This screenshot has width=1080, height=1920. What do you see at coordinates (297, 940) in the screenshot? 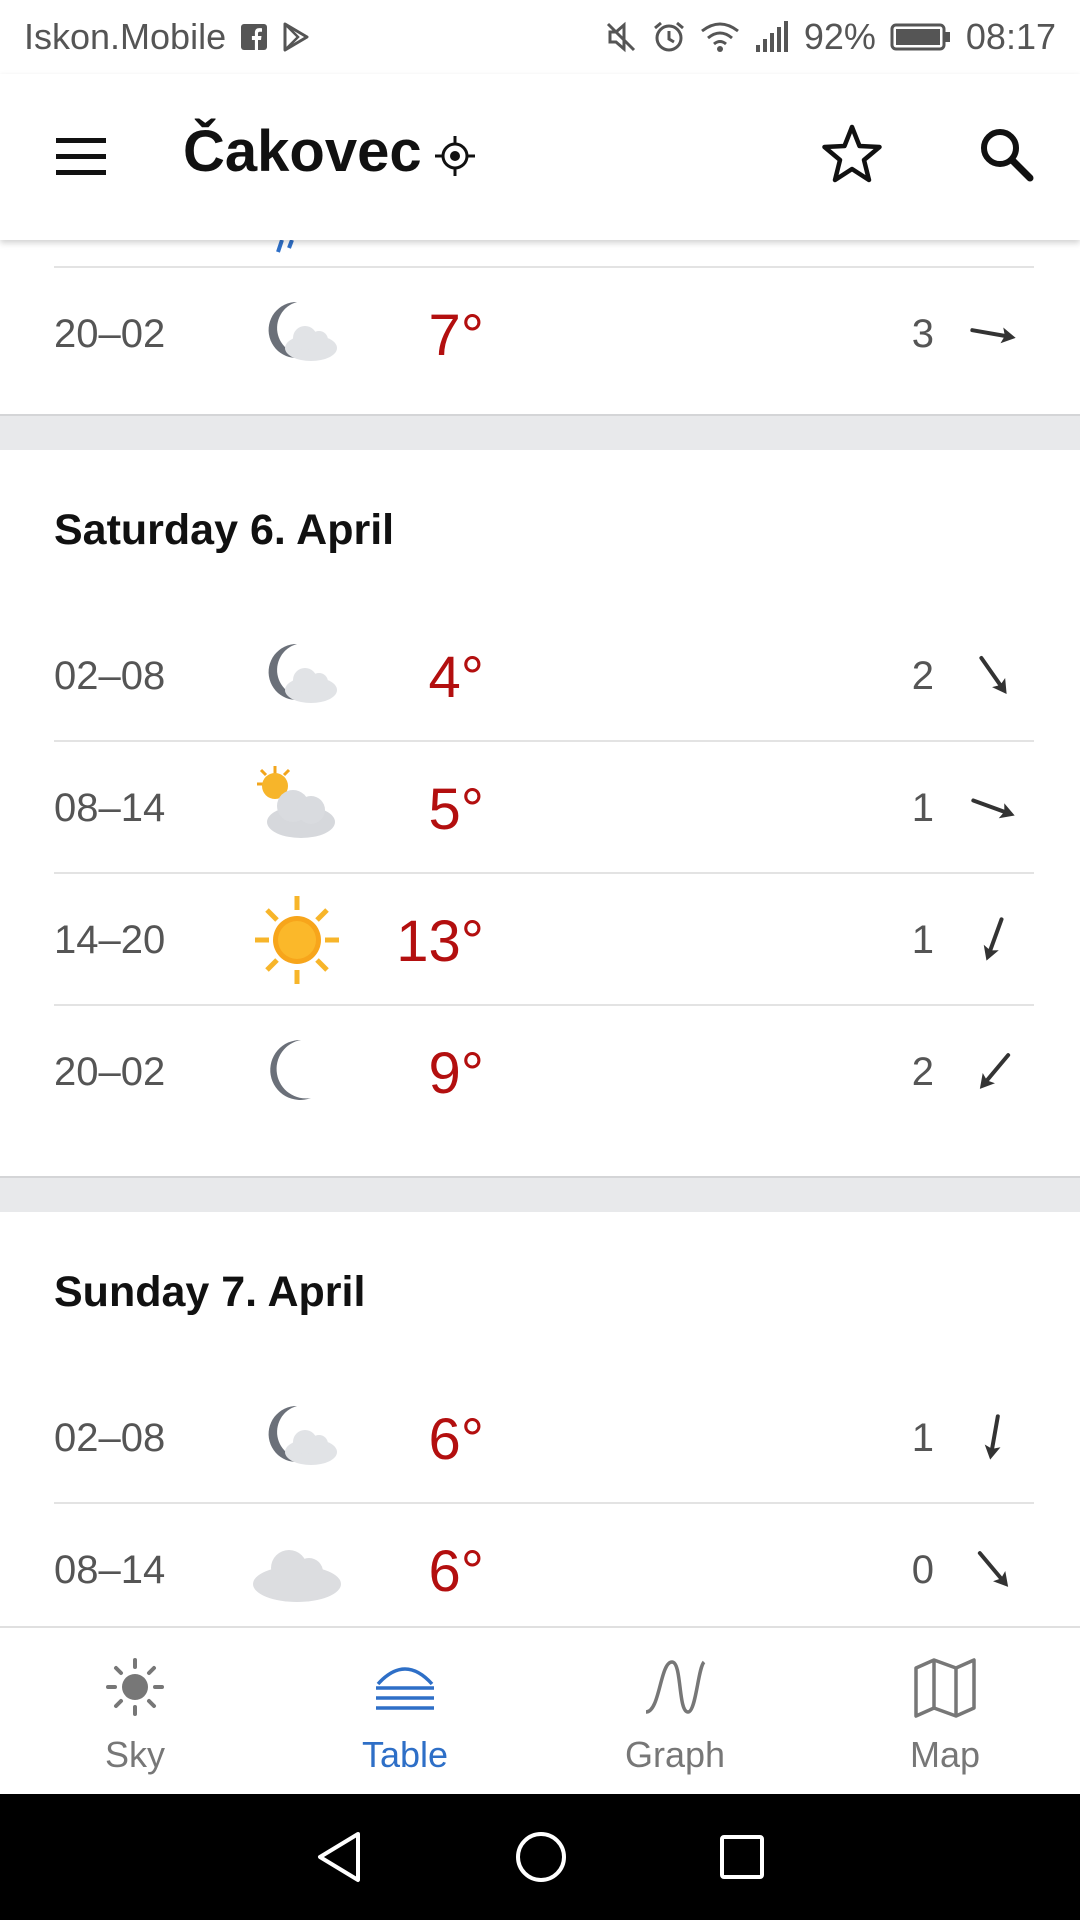
I see `sun-icon` at bounding box center [297, 940].